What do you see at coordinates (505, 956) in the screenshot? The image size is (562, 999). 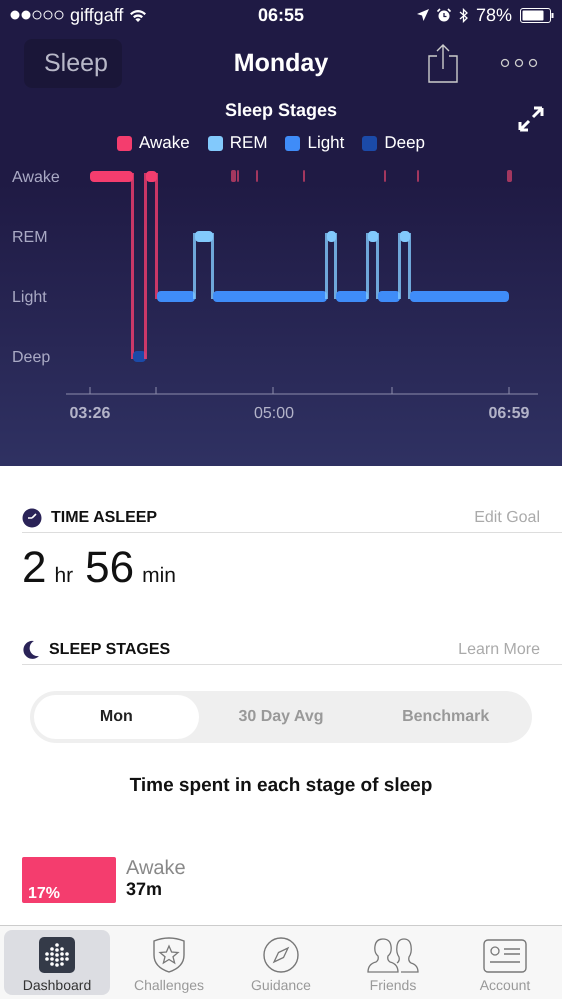 I see `id-card-icon` at bounding box center [505, 956].